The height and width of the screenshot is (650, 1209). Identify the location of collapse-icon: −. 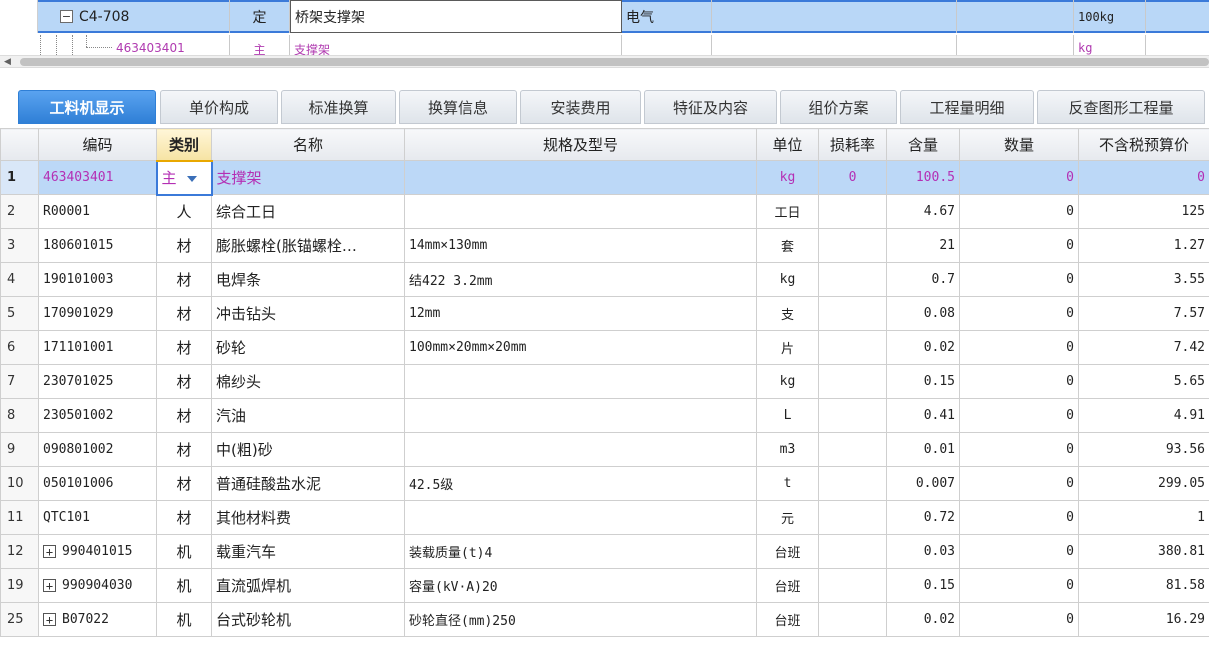
(66, 16).